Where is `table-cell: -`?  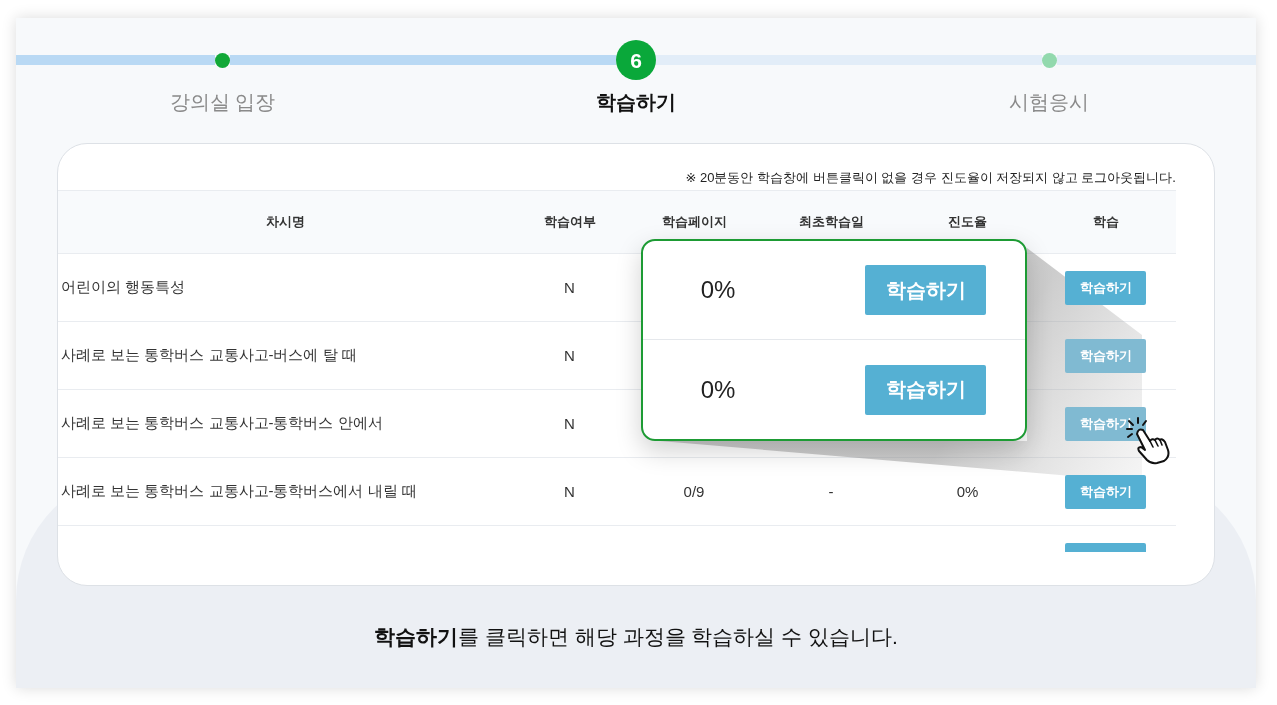
table-cell: - is located at coordinates (831, 491).